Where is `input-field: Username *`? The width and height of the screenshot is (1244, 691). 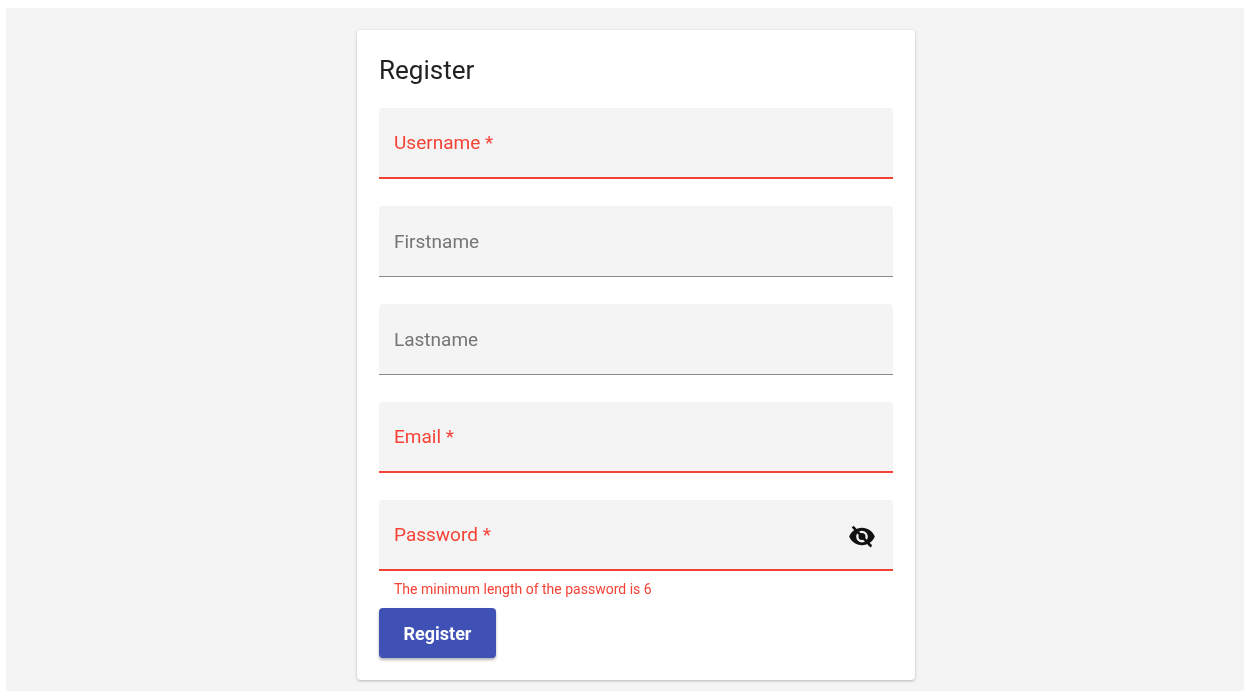
input-field: Username * is located at coordinates (636, 143).